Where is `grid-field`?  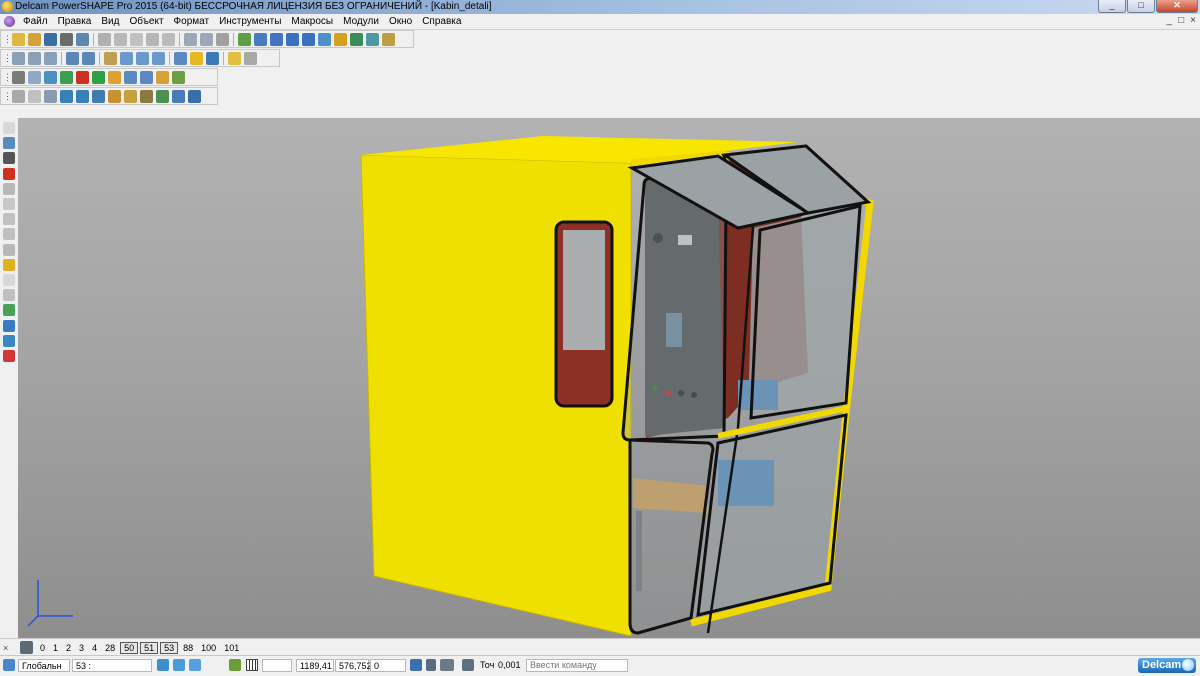
grid-field is located at coordinates (277, 665).